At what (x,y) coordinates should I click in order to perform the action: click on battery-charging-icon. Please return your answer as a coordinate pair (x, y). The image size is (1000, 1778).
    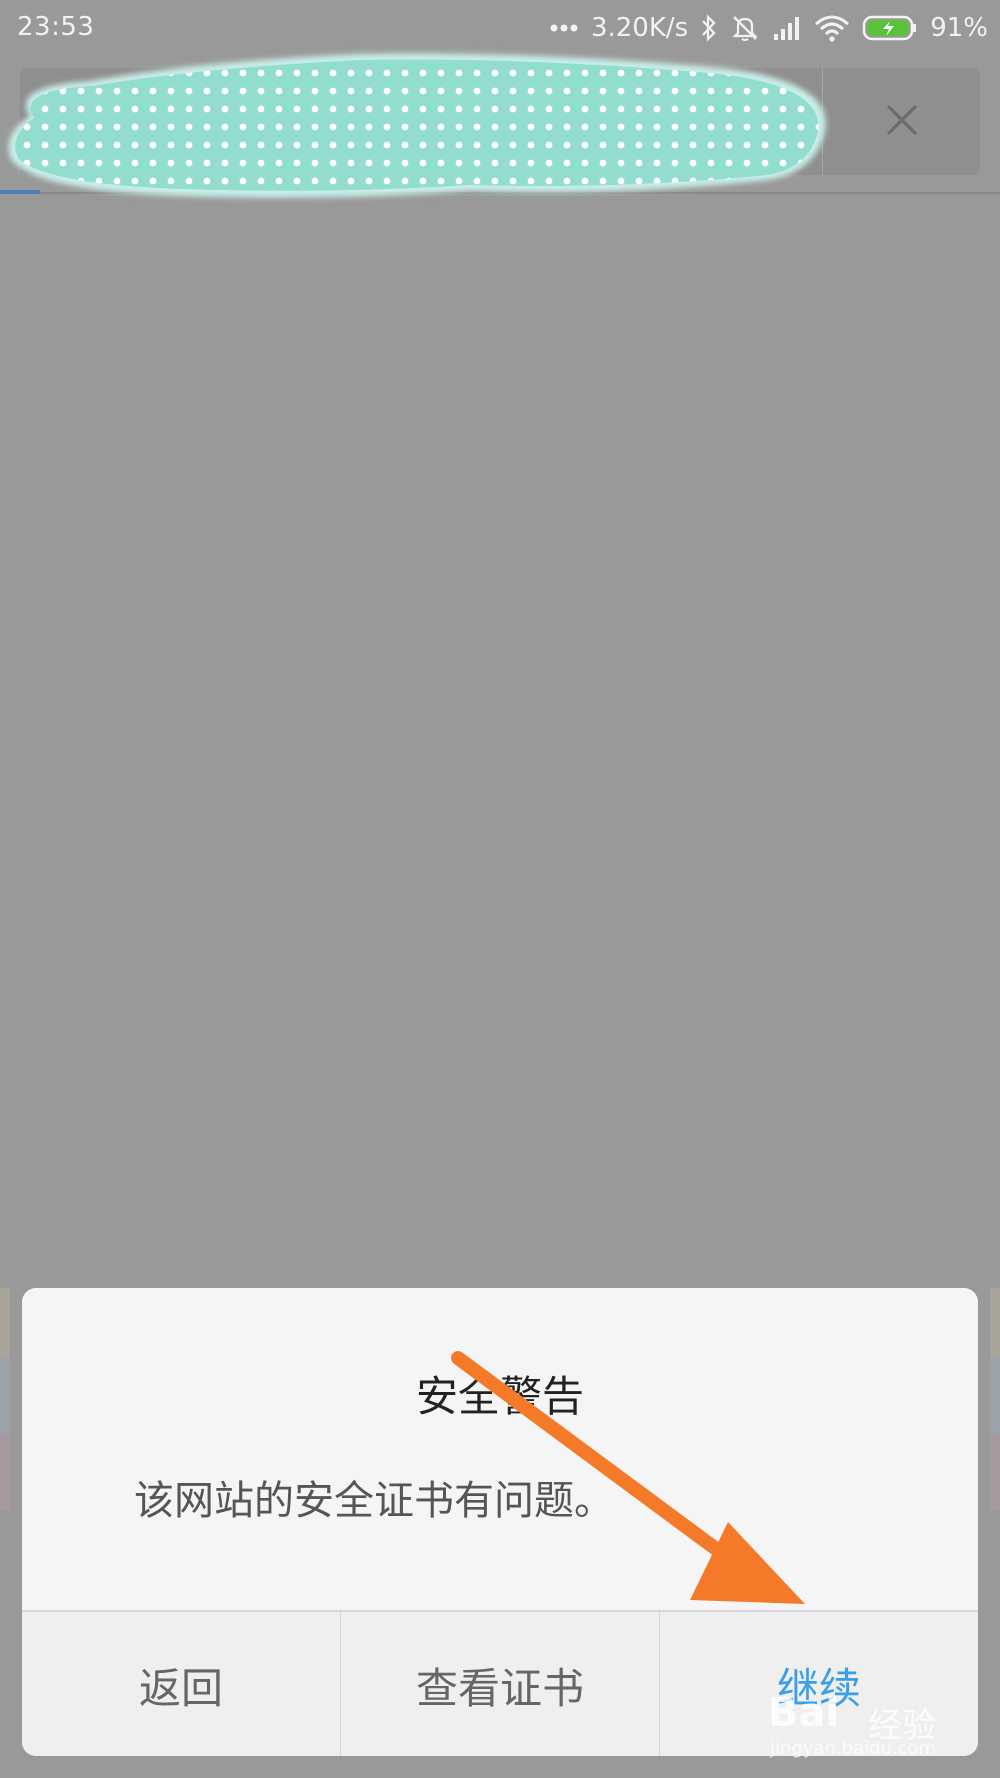
    Looking at the image, I should click on (890, 28).